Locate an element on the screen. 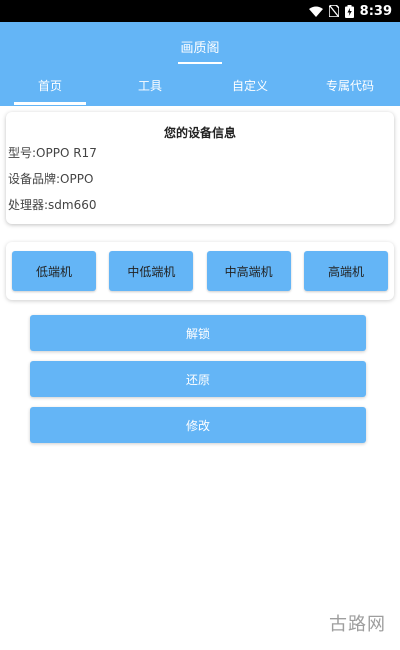  device-info-title: 您的设备信息 is located at coordinates (199, 133).